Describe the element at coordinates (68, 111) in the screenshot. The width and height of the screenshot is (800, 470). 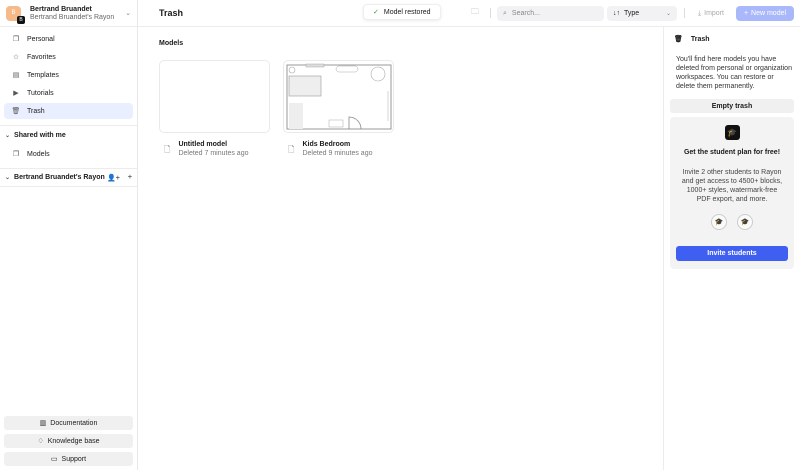
I see `sidebar-item-trash: 🗑 Trash` at that location.